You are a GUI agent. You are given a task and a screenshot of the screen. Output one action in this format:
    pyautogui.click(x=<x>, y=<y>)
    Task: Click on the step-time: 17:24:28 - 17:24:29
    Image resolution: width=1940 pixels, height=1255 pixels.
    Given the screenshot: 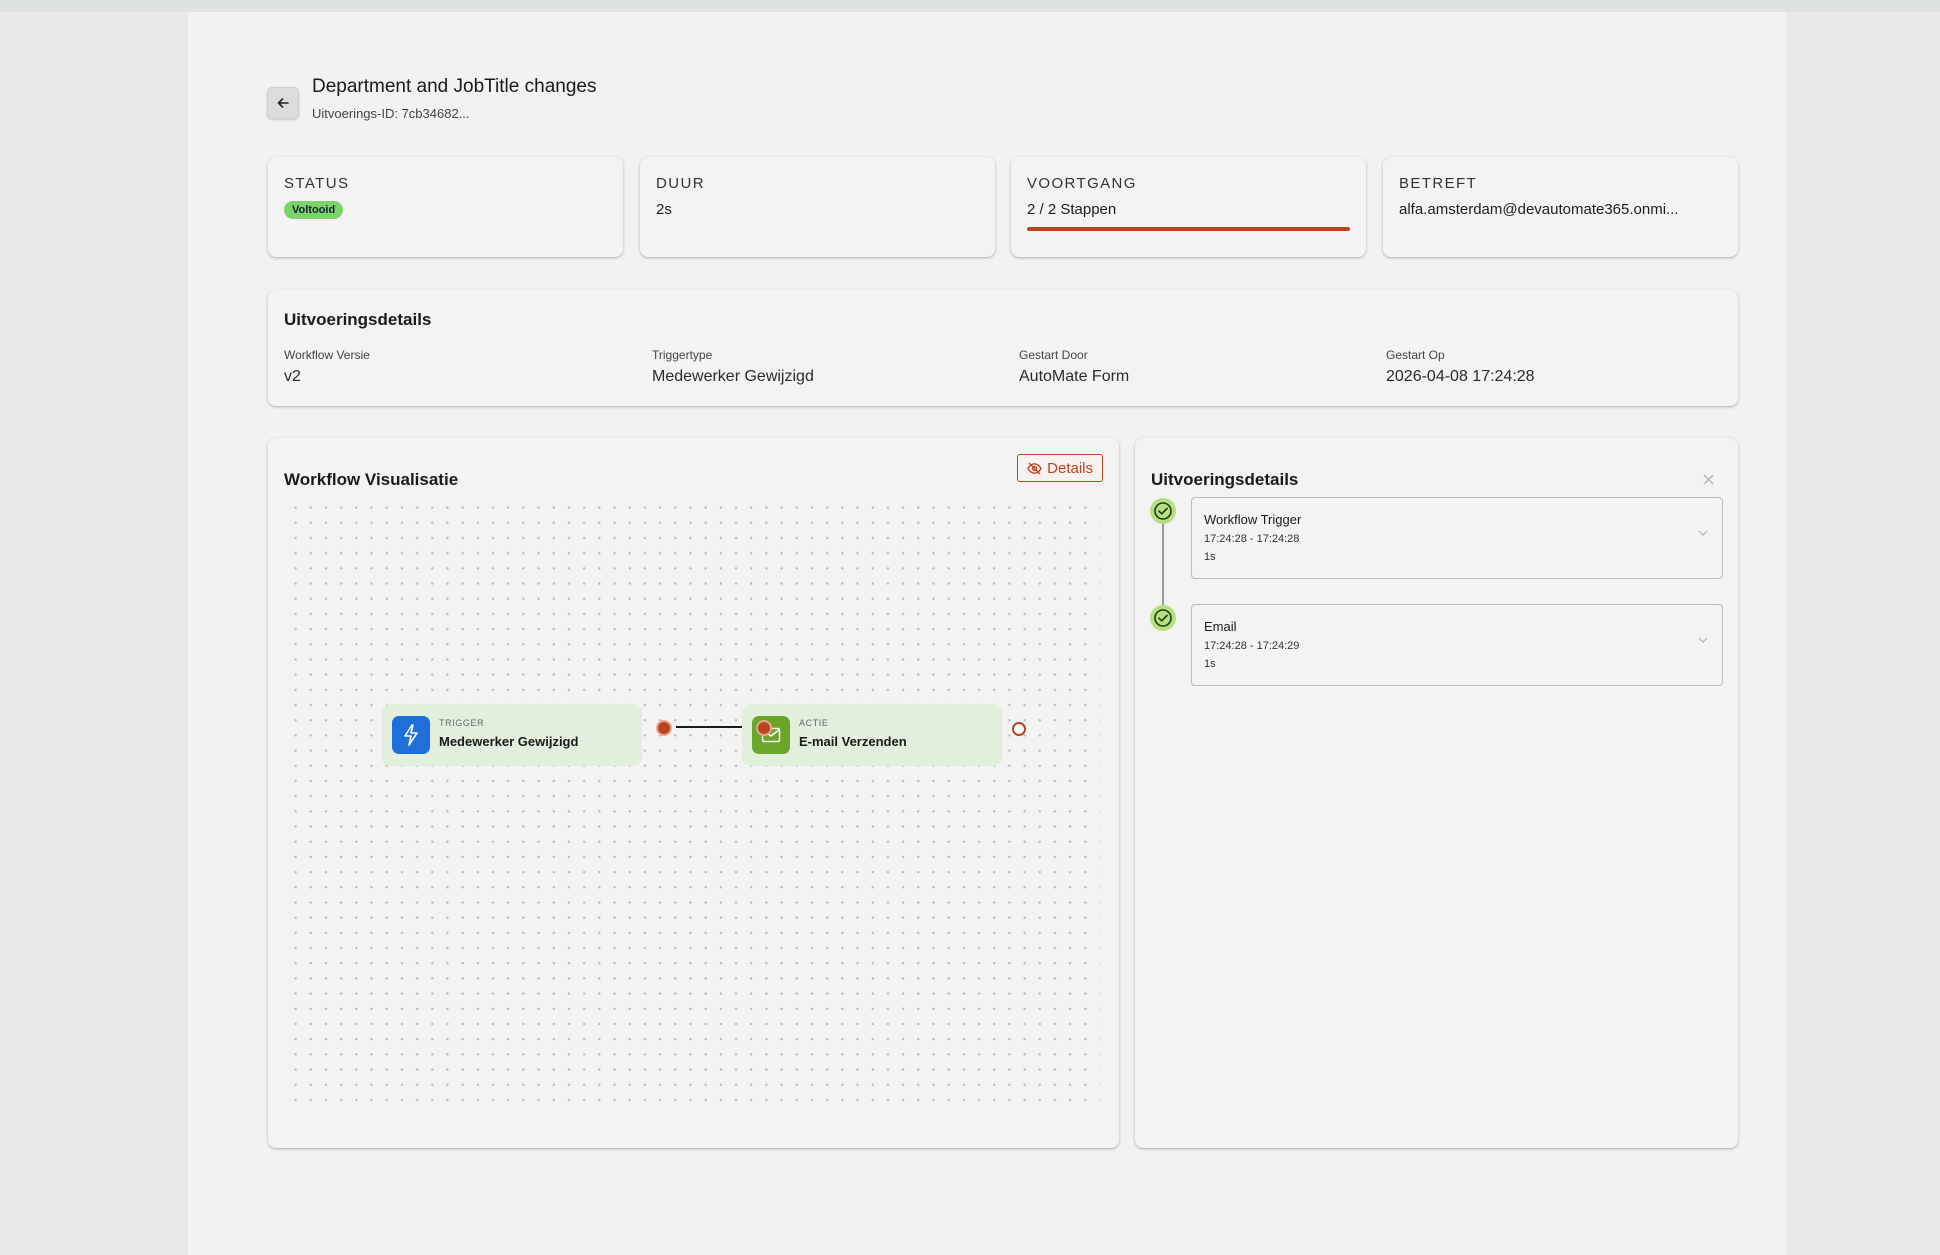 What is the action you would take?
    pyautogui.click(x=1252, y=646)
    